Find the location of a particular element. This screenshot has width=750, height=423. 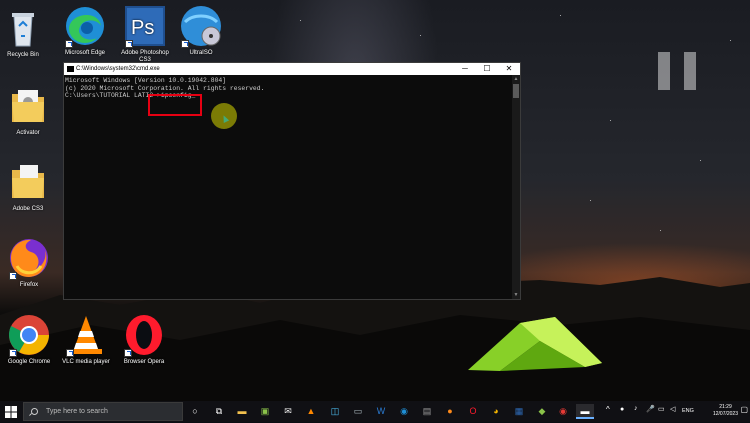

taskbar-search-input: Type here to search is located at coordinates (103, 411).